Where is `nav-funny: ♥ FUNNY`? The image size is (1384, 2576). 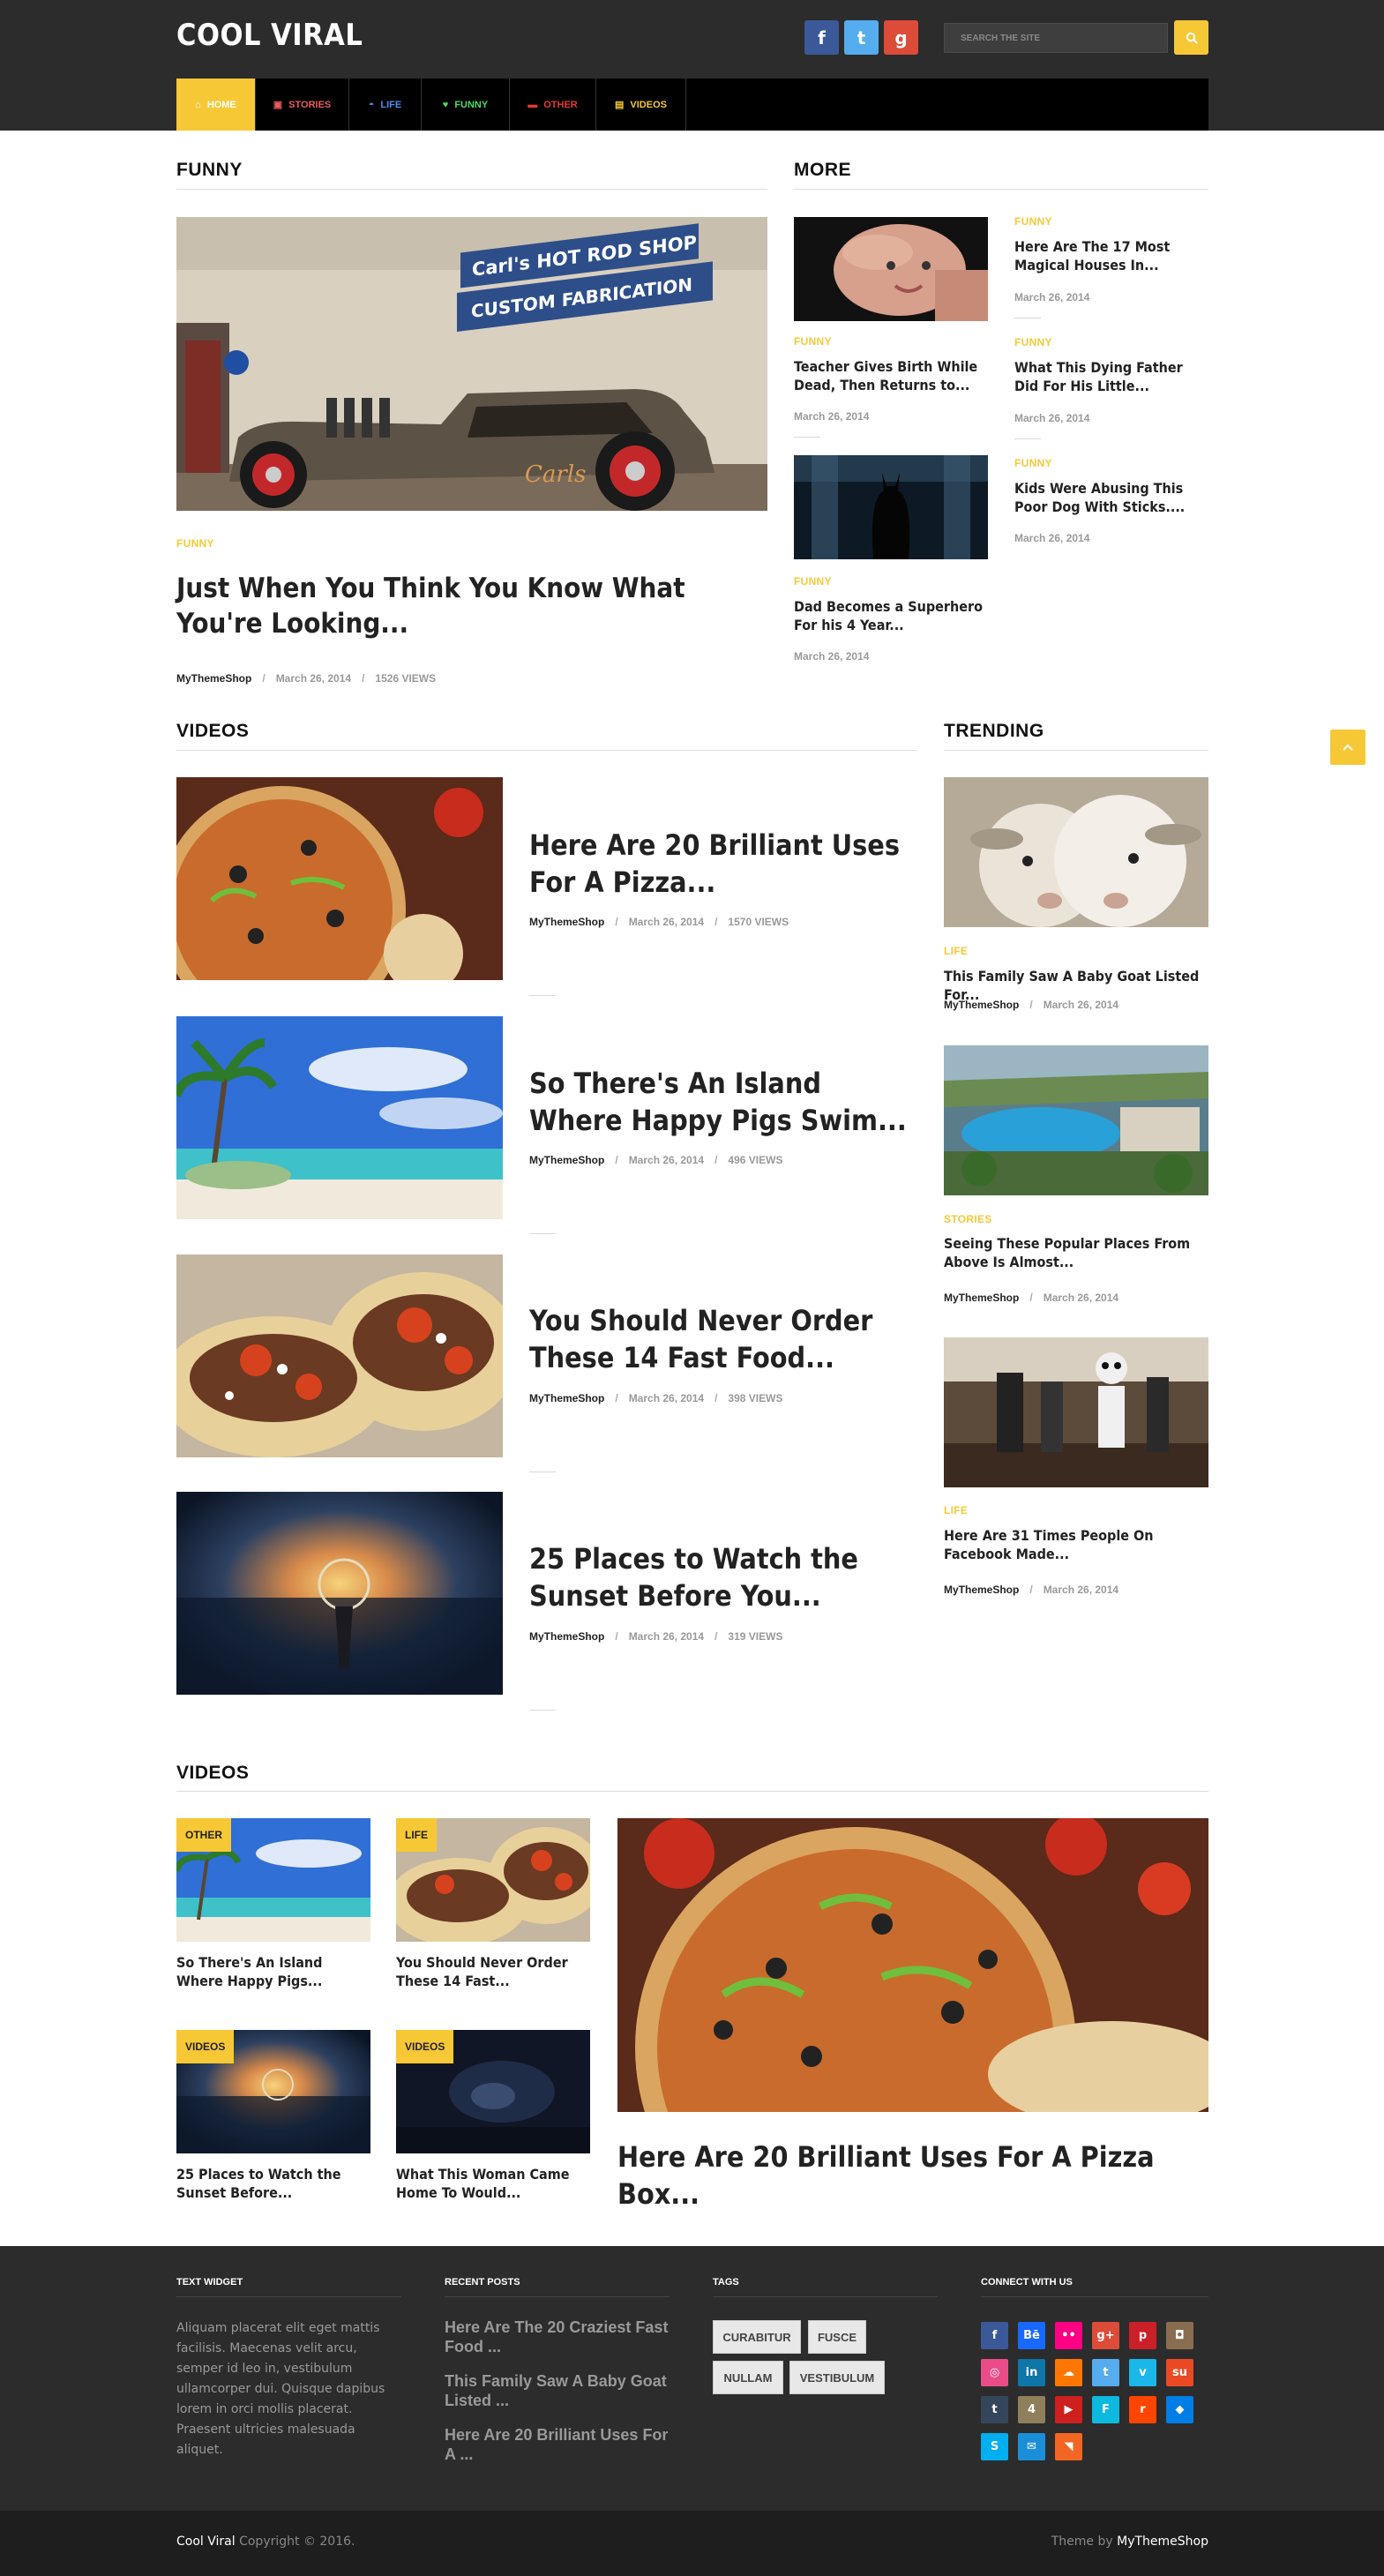 nav-funny: ♥ FUNNY is located at coordinates (466, 105).